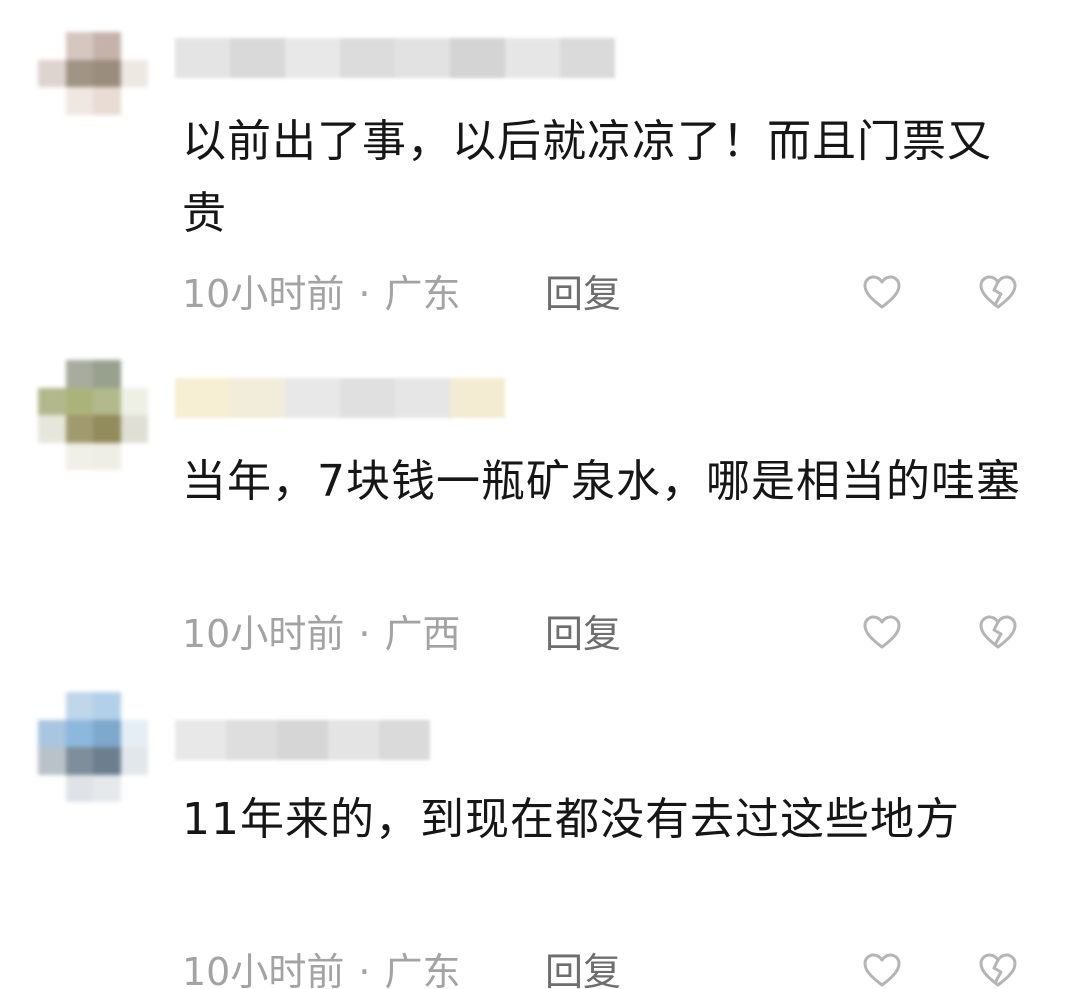 The width and height of the screenshot is (1080, 989). Describe the element at coordinates (422, 634) in the screenshot. I see `comment-location: 广西` at that location.